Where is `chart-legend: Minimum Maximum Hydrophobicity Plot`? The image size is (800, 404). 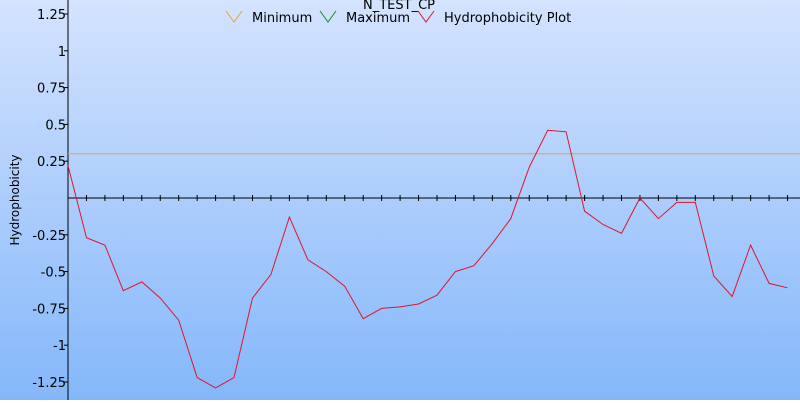 chart-legend: Minimum Maximum Hydrophobicity Plot is located at coordinates (398, 18).